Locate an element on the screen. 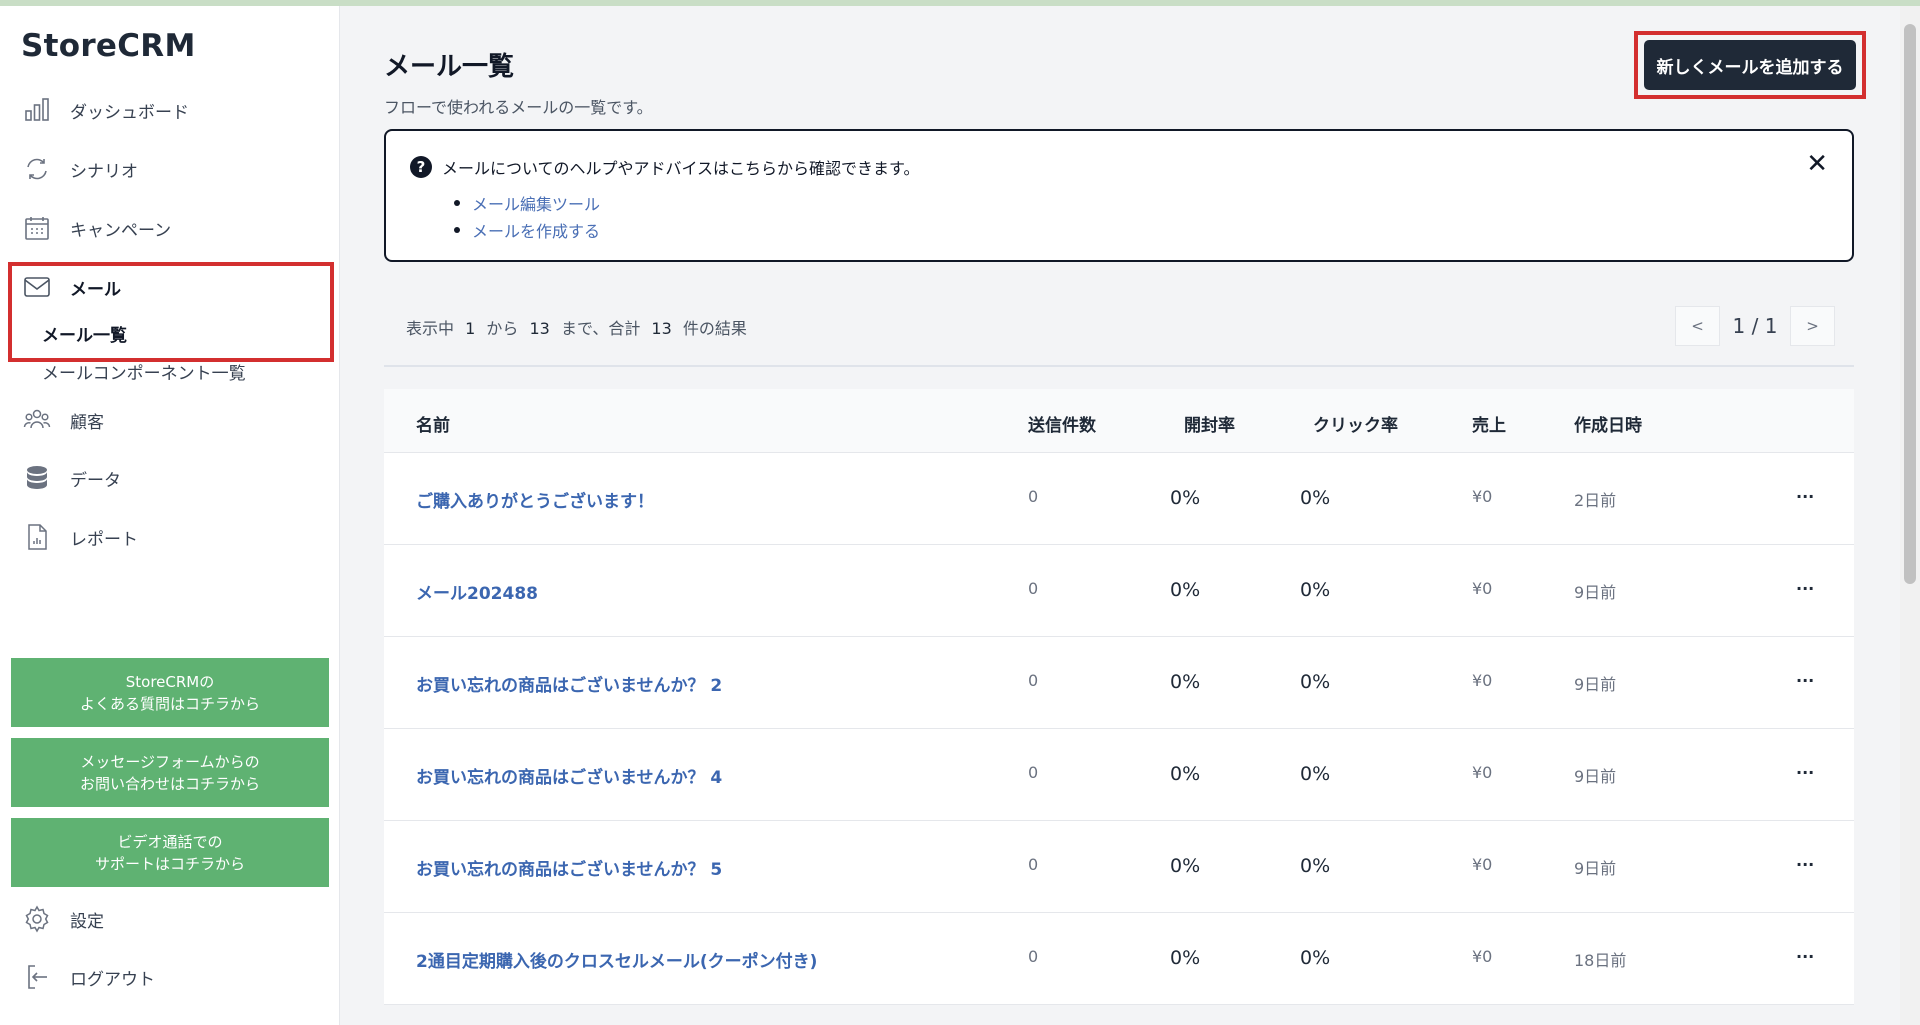 This screenshot has height=1025, width=1920. sidebar-item-label: 顧客 is located at coordinates (87, 422).